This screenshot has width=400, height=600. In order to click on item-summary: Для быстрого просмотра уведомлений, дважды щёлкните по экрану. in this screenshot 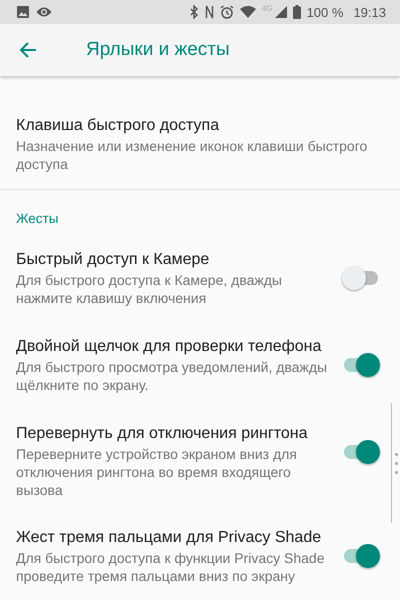, I will do `click(172, 376)`.